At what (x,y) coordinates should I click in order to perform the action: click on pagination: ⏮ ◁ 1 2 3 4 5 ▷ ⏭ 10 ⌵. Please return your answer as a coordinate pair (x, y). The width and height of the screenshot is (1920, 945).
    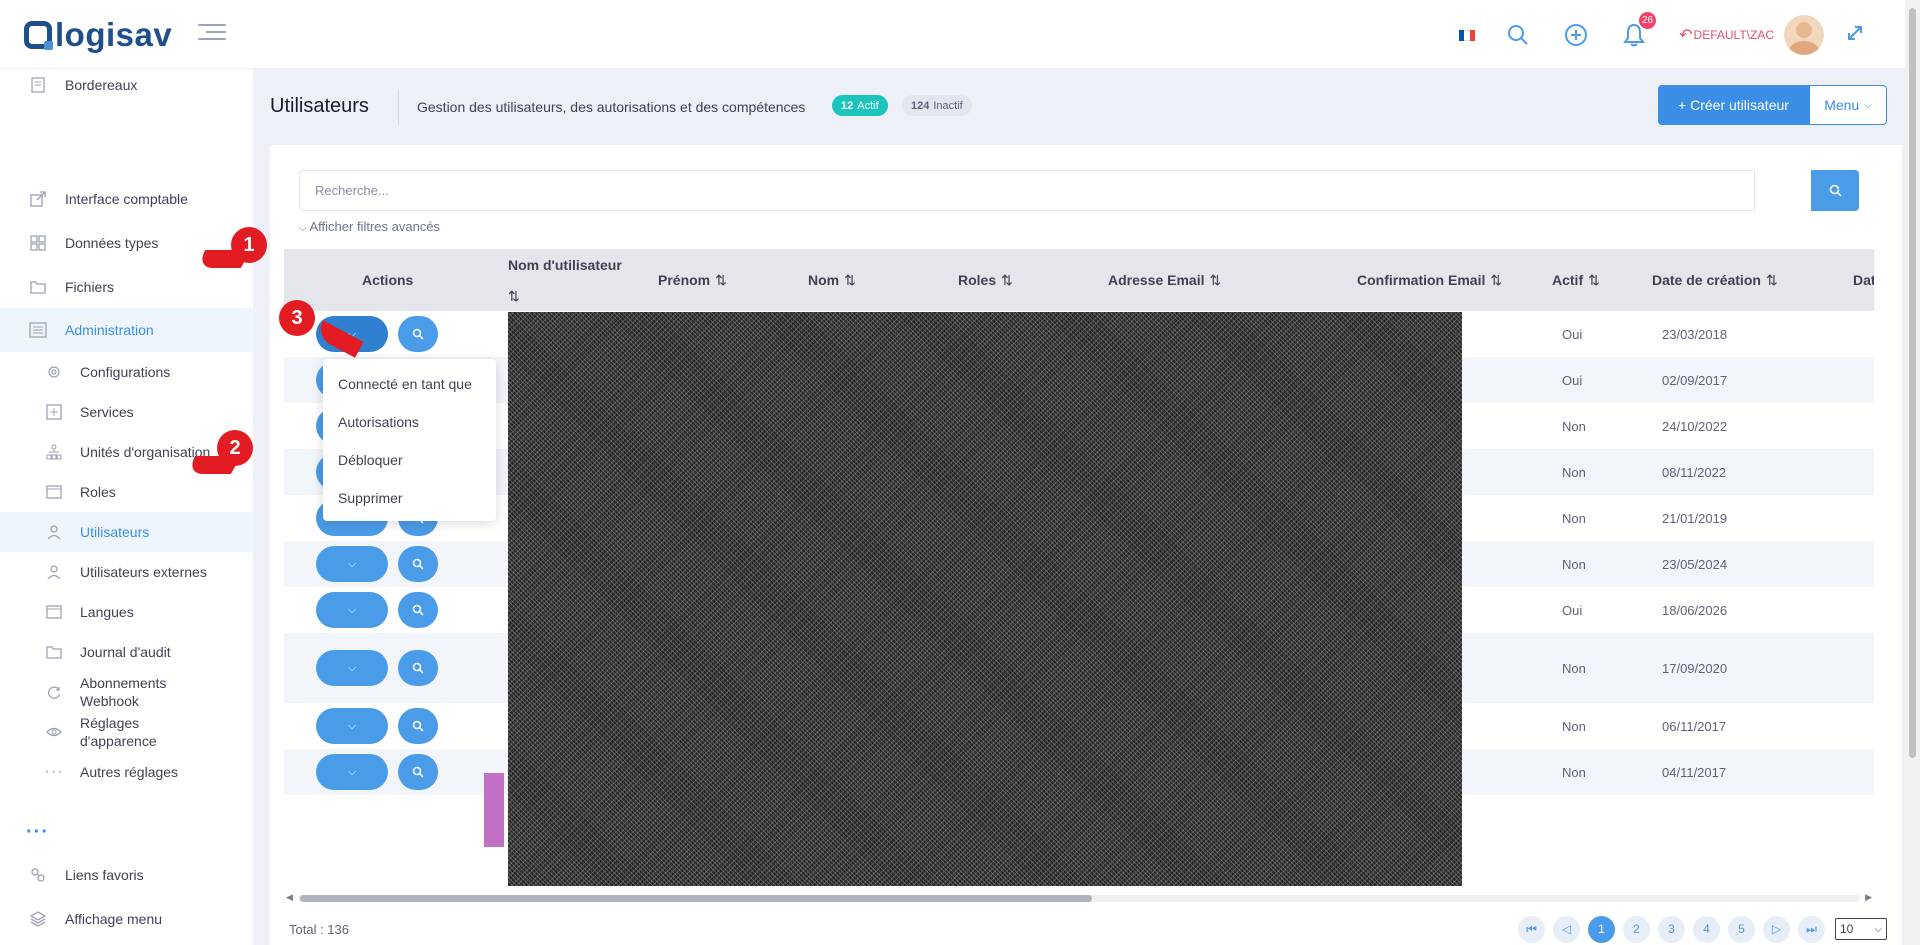
    Looking at the image, I should click on (1702, 929).